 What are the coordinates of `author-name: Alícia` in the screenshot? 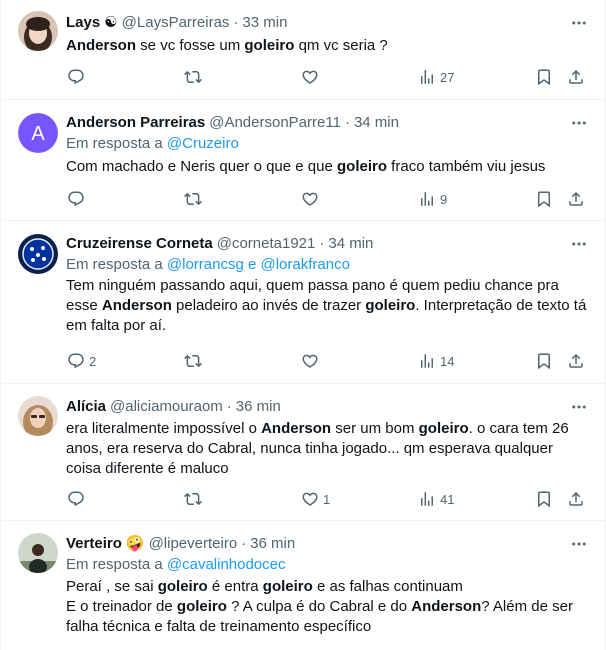 It's located at (86, 407).